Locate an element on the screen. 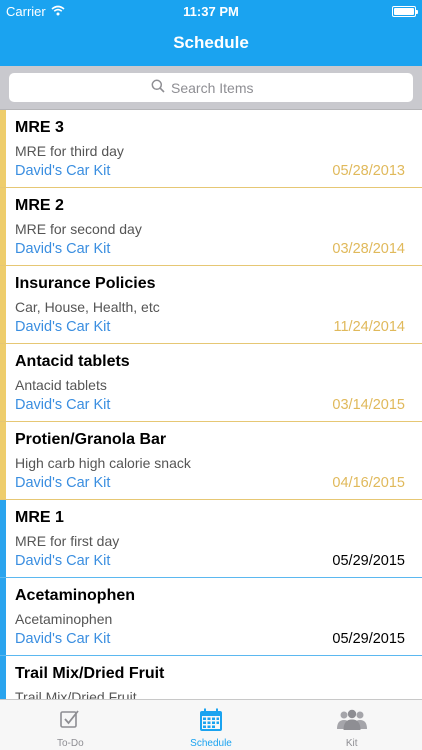 The width and height of the screenshot is (422, 750). item-title: MRE 3 is located at coordinates (39, 127).